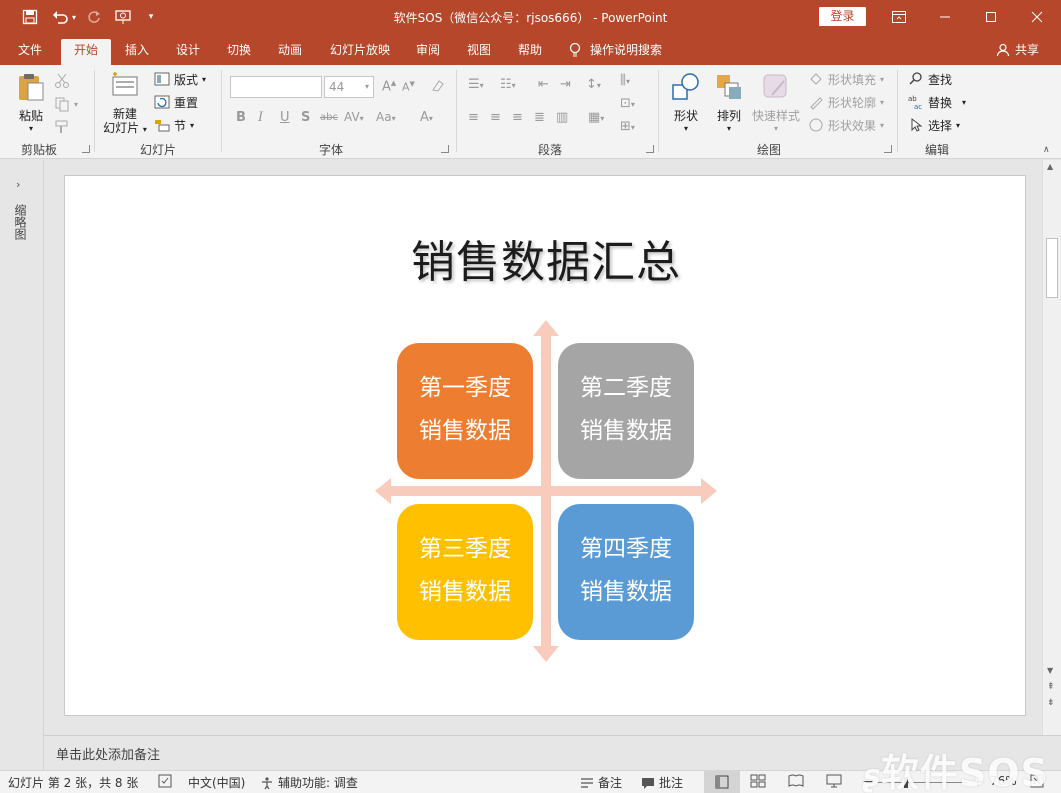 This screenshot has height=793, width=1061. Describe the element at coordinates (165, 781) in the screenshot. I see `spell-check-icon` at that location.